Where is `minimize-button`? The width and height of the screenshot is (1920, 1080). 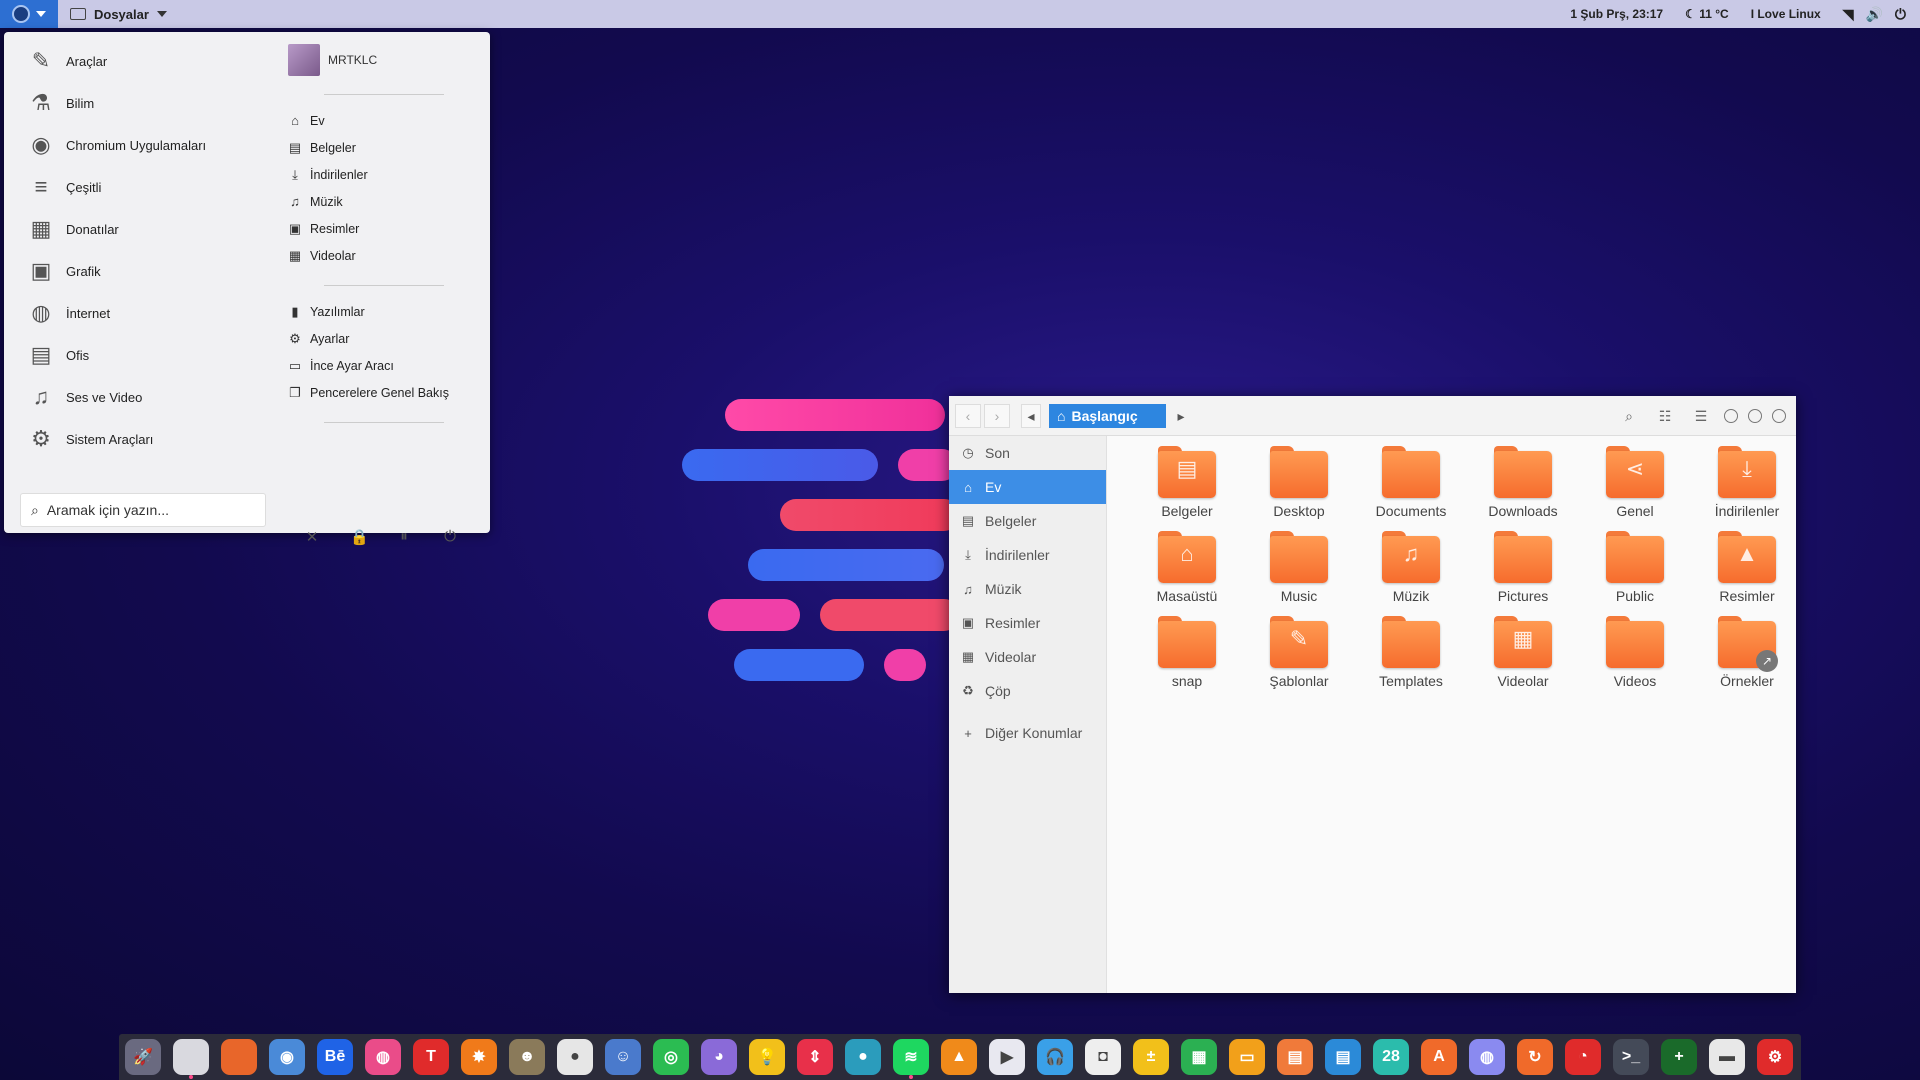 minimize-button is located at coordinates (1731, 416).